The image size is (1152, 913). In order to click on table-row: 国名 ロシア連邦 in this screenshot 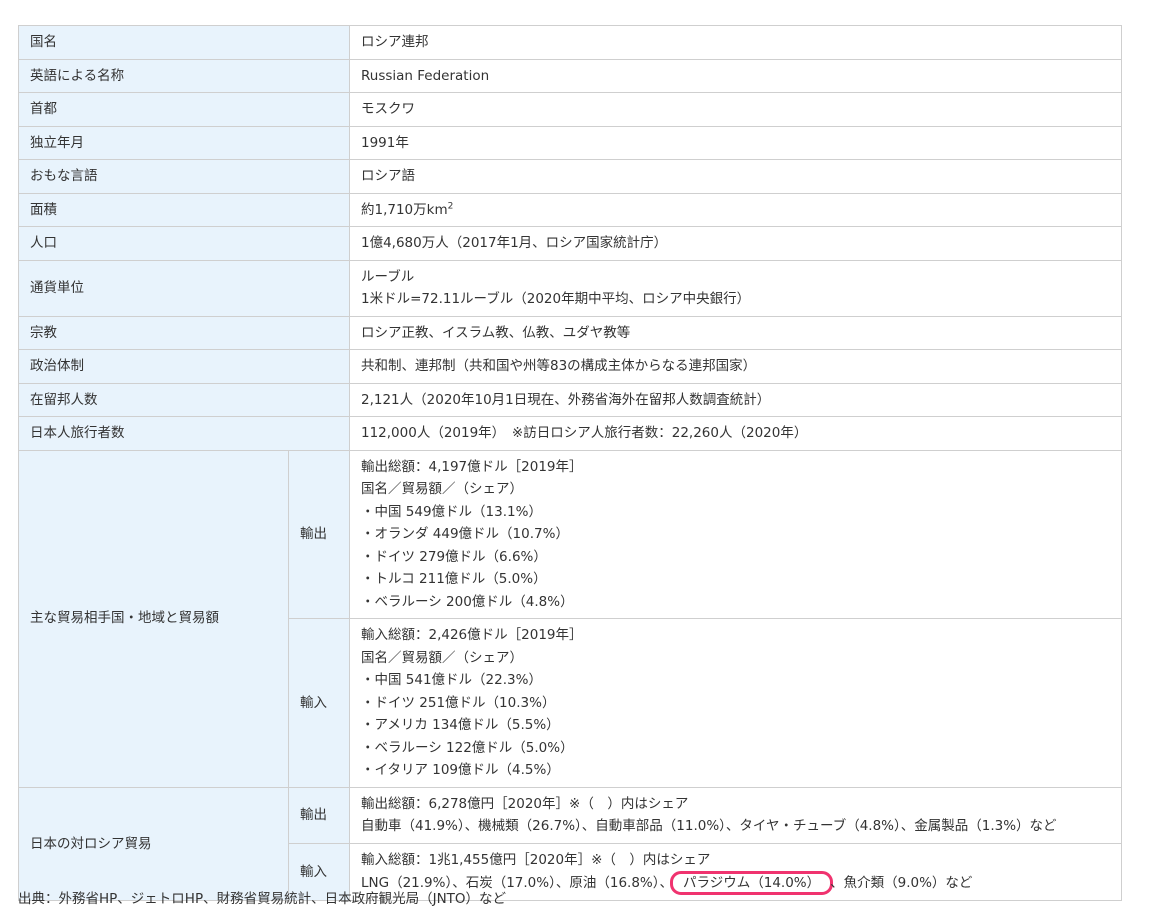, I will do `click(570, 42)`.